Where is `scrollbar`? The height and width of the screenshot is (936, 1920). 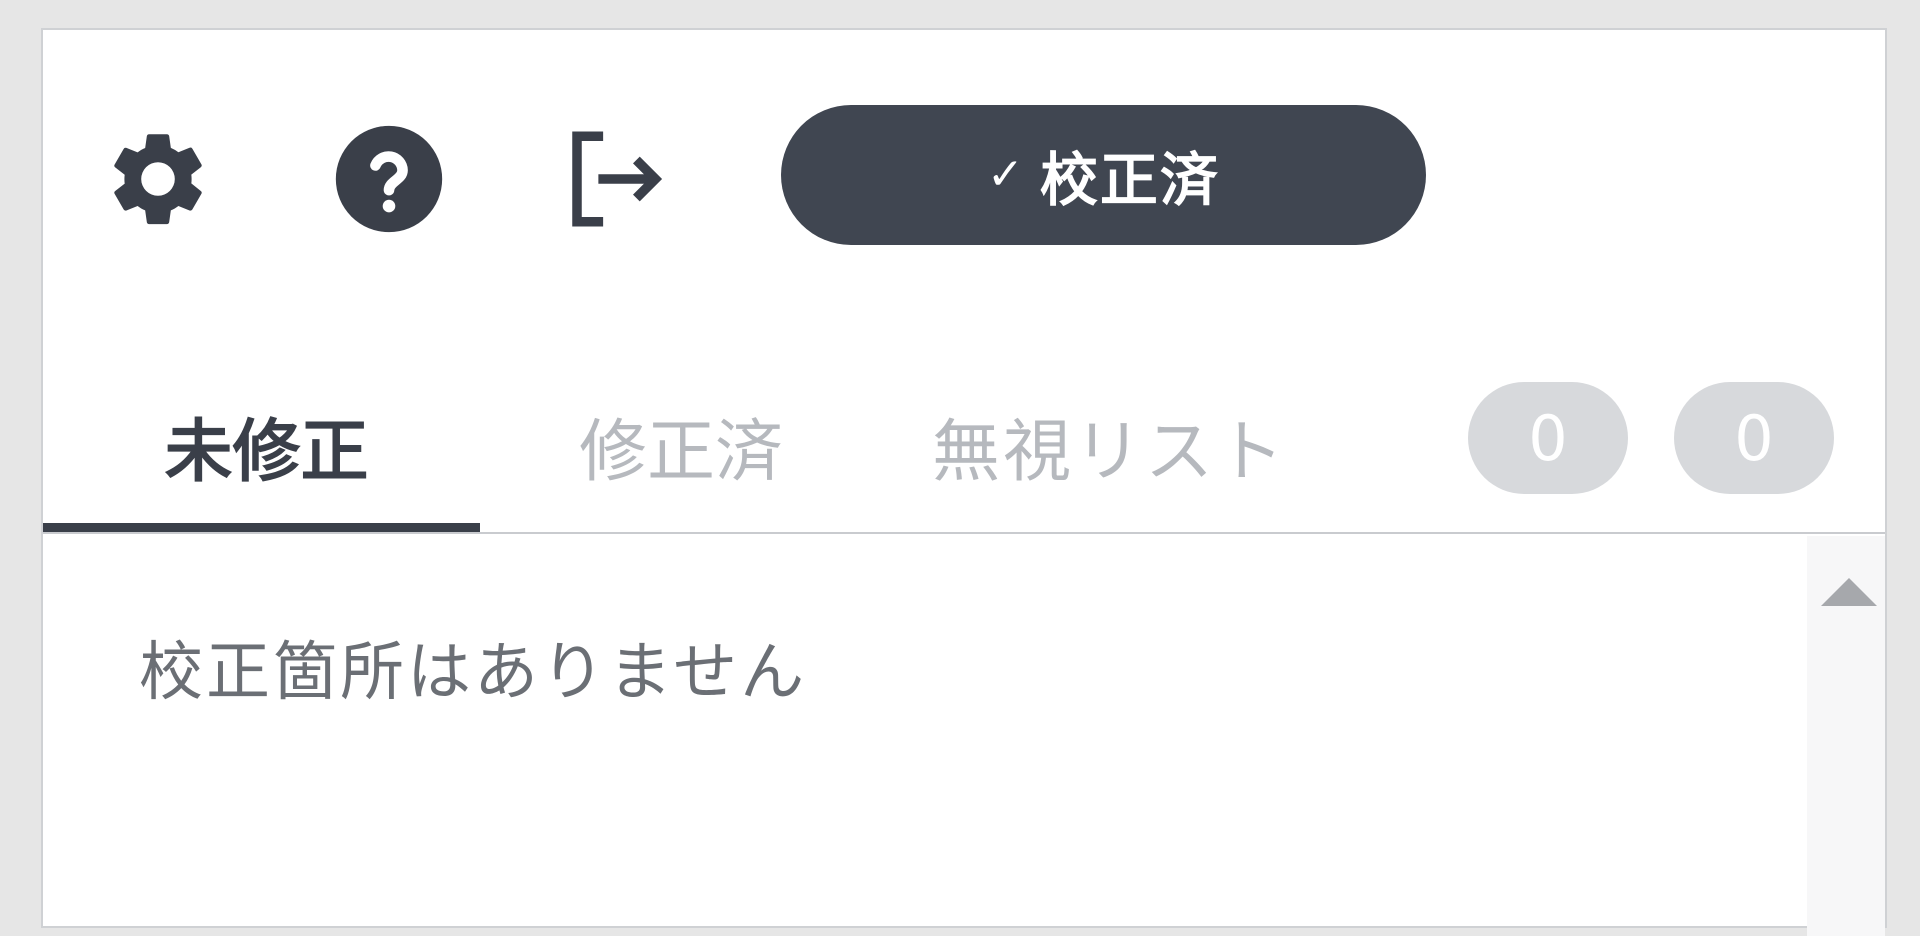
scrollbar is located at coordinates (1846, 736).